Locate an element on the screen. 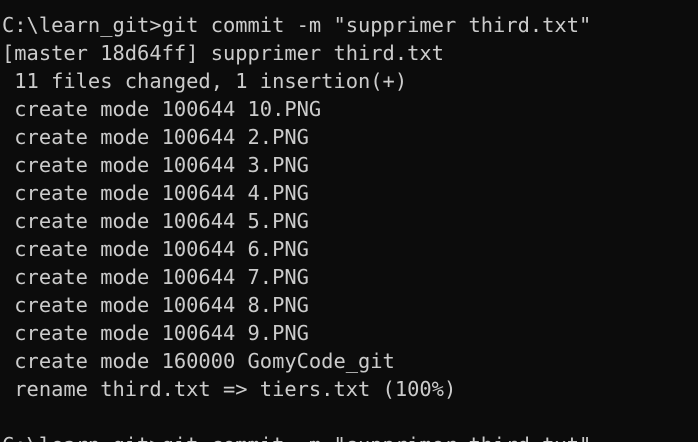 The width and height of the screenshot is (698, 442). create-mode-line: create mode 100644 4.PNG is located at coordinates (155, 193).